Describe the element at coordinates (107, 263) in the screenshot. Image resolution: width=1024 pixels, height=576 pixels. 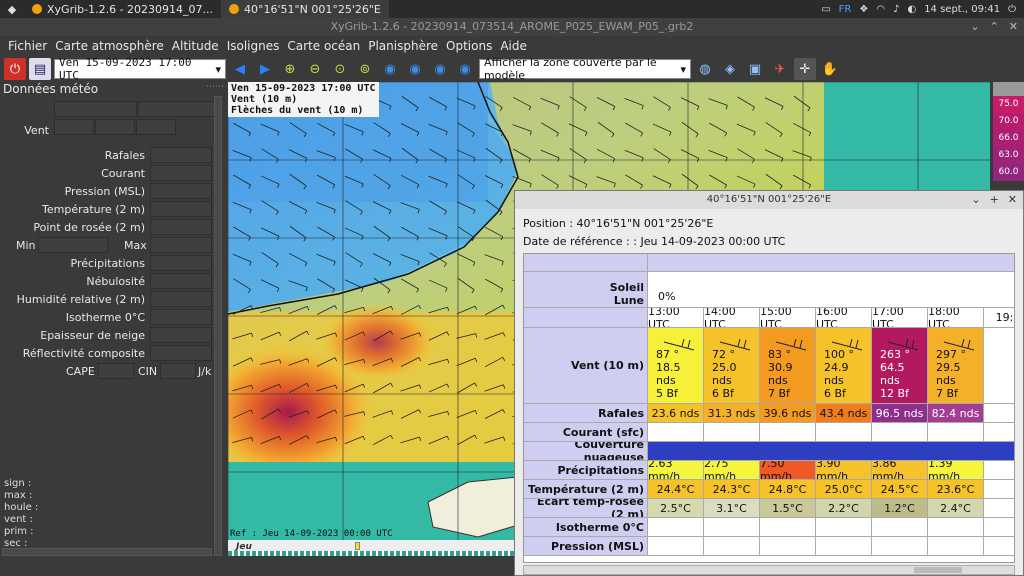
I see `data-row: Précipitations` at that location.